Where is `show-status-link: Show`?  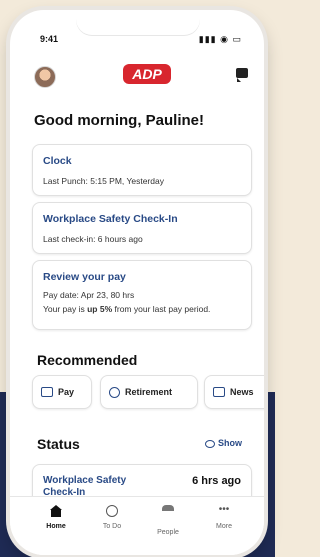 show-status-link: Show is located at coordinates (223, 443).